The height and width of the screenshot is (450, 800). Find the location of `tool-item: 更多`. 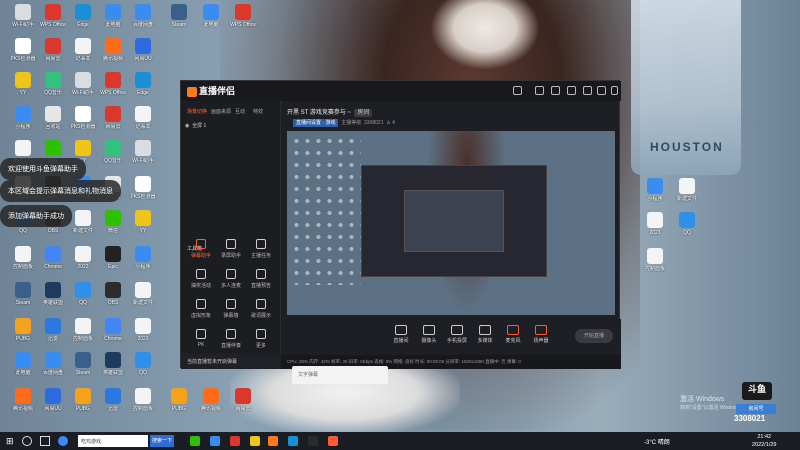

tool-item: 更多 is located at coordinates (261, 339).